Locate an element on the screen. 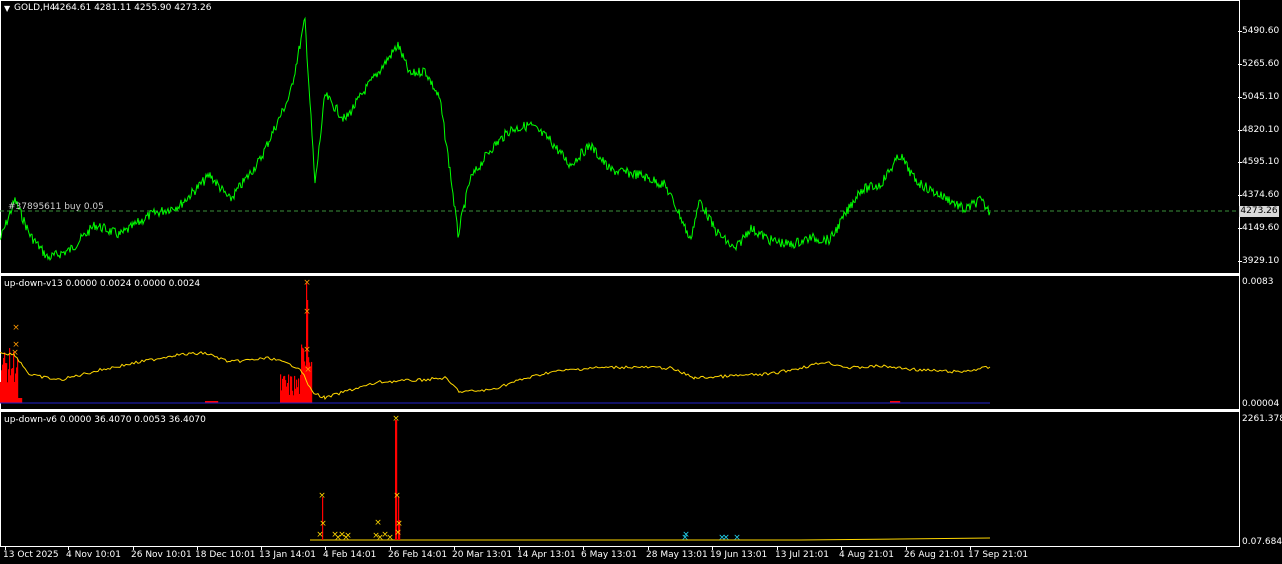 The height and width of the screenshot is (564, 1282). price-scale-label: 5045.10 is located at coordinates (1261, 97).